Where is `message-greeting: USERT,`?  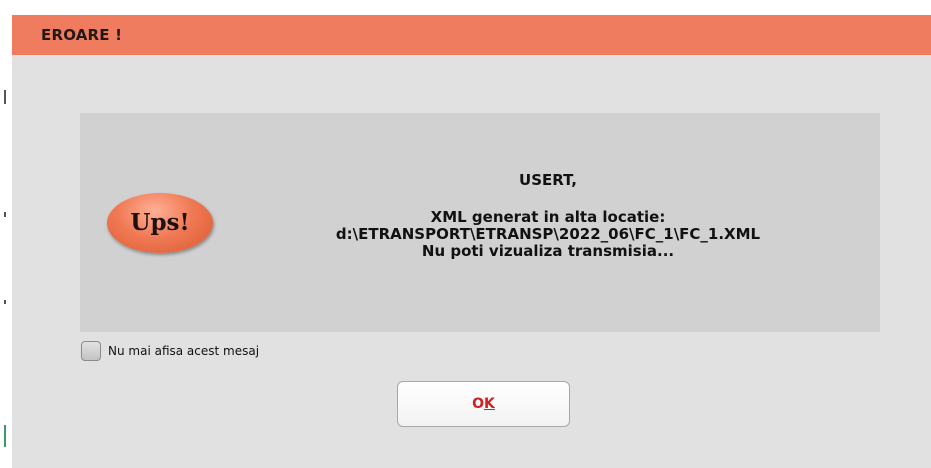
message-greeting: USERT, is located at coordinates (548, 180).